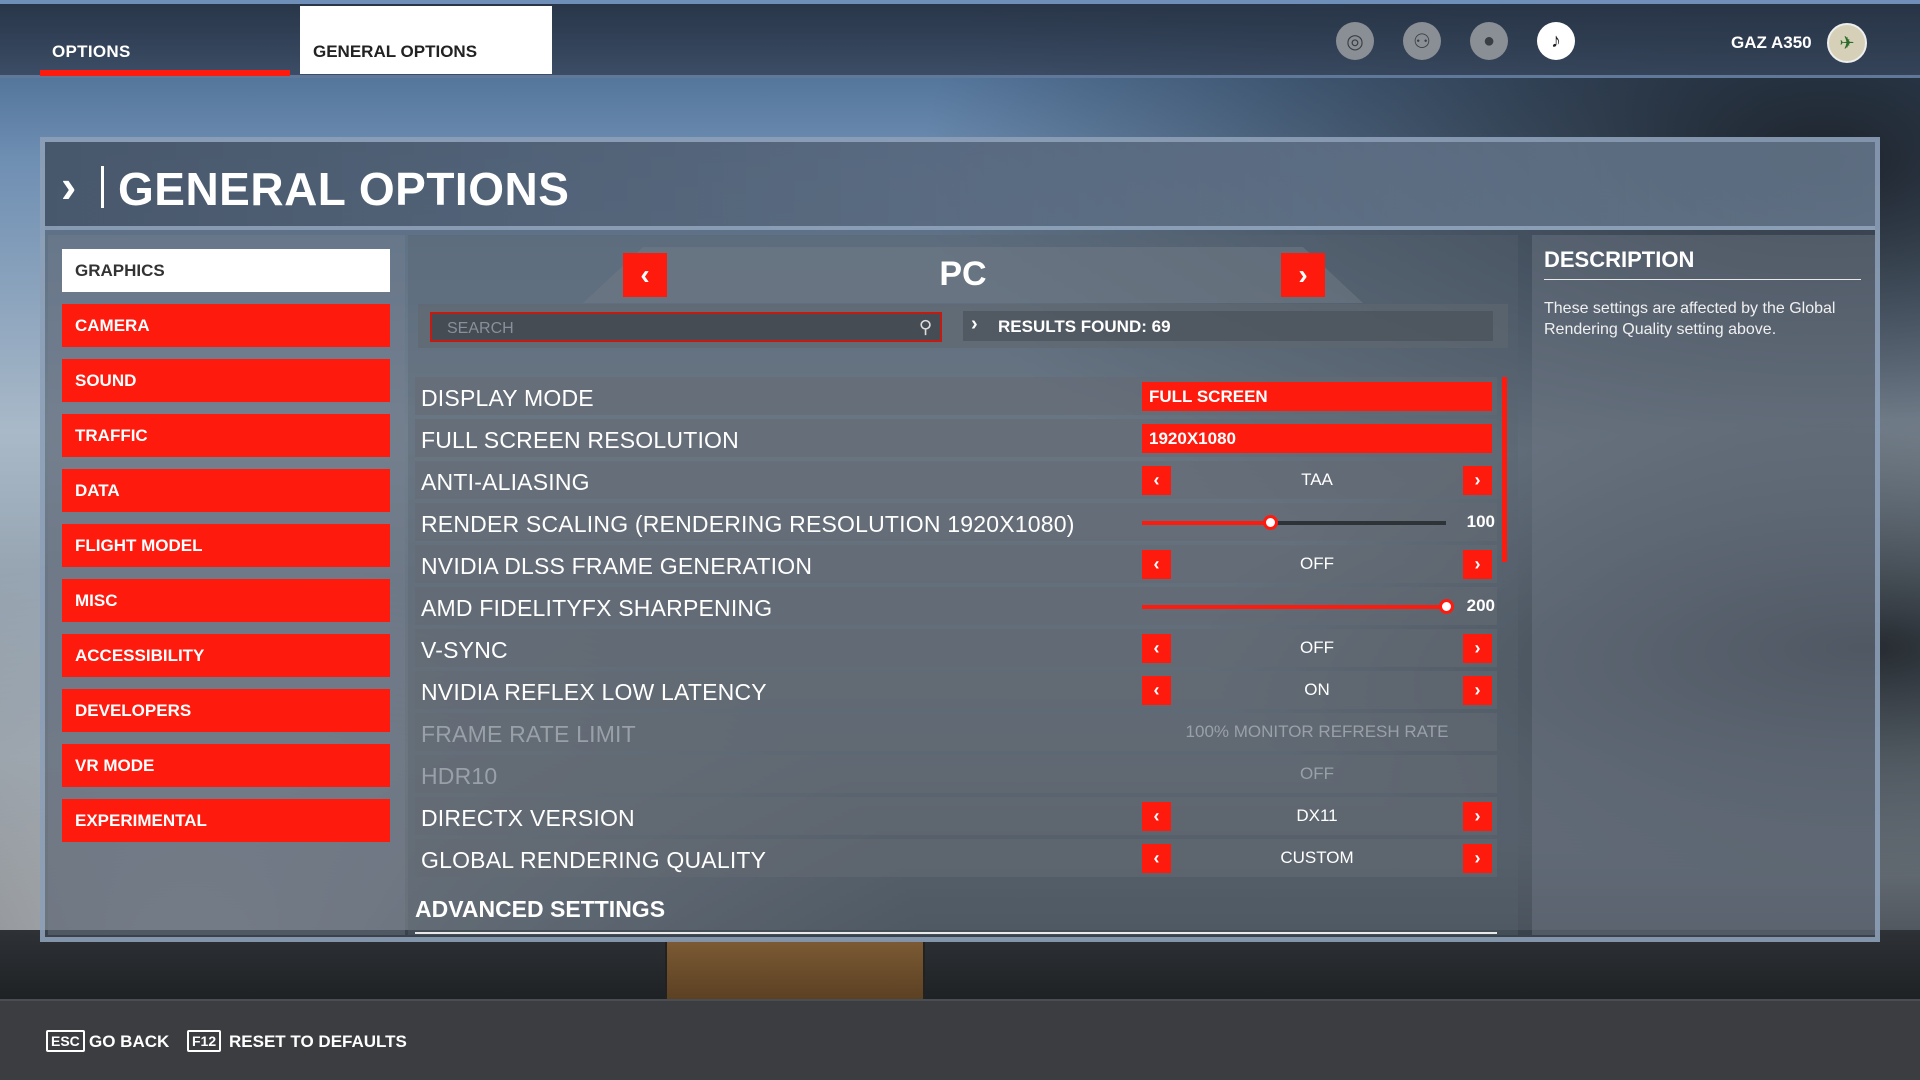 The image size is (1920, 1080). Describe the element at coordinates (956, 858) in the screenshot. I see `setting-row-global-rendering-quality: GLOBAL RENDERING QUALITY ‹ CUSTOM ›` at that location.